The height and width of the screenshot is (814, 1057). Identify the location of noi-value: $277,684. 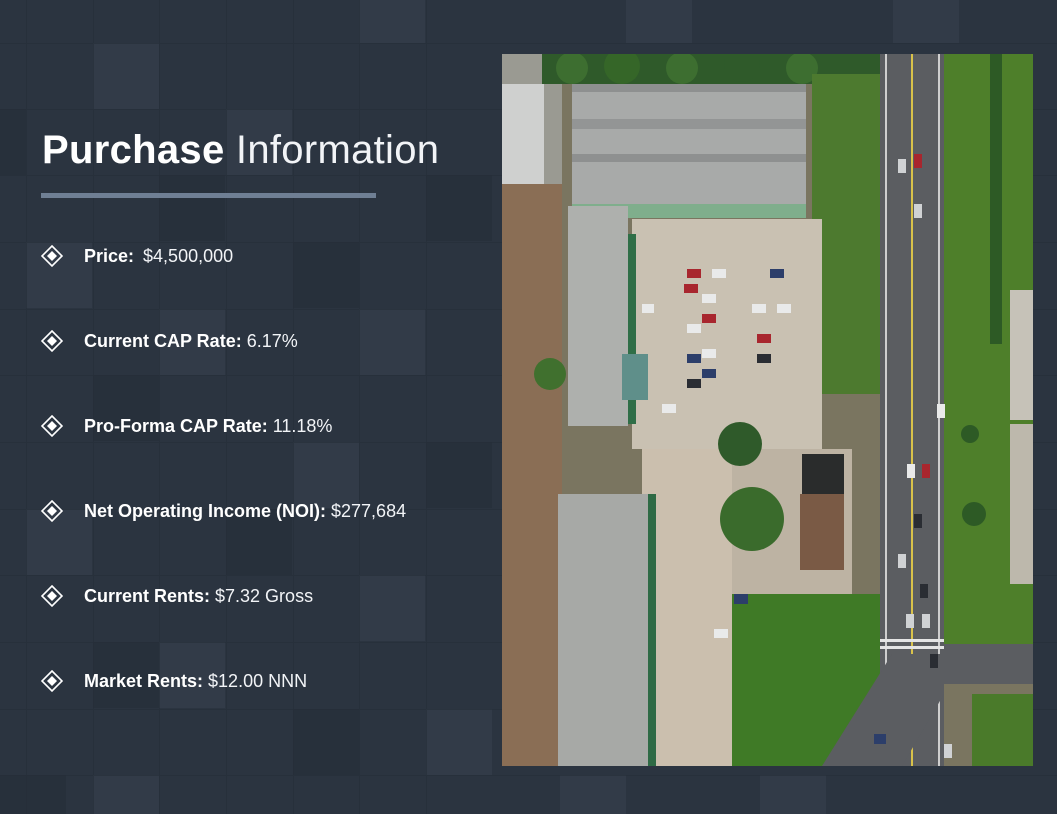
(369, 510).